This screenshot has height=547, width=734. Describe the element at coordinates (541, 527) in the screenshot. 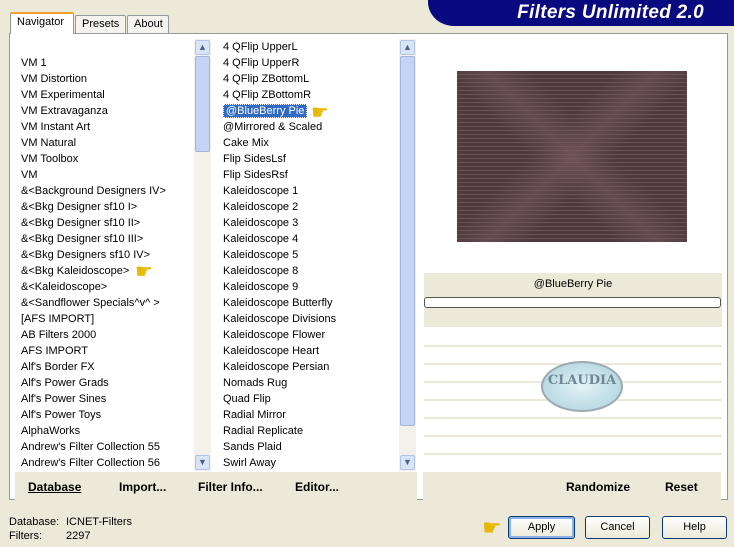

I see `apply-button: Apply` at that location.